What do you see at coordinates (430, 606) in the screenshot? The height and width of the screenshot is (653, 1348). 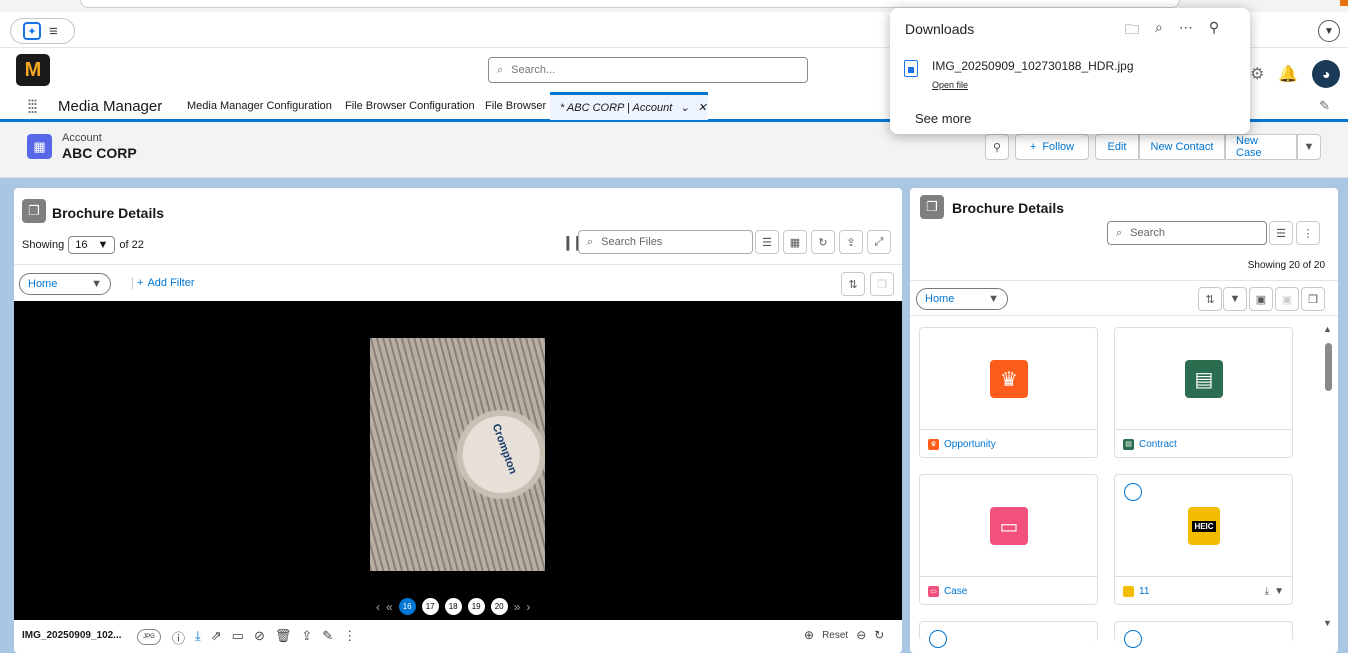 I see `page-17: 17` at bounding box center [430, 606].